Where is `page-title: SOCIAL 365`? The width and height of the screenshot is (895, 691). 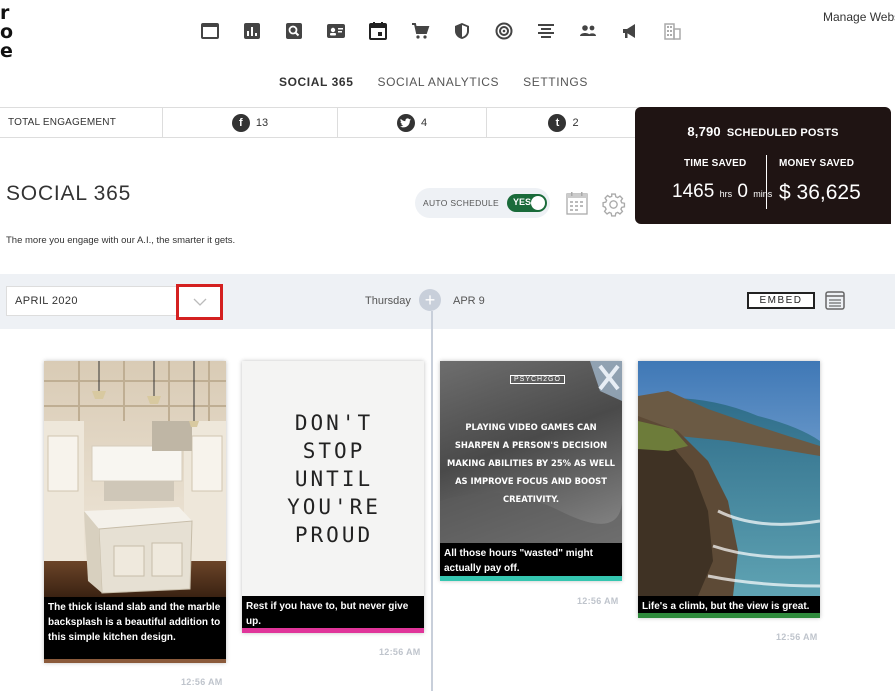
page-title: SOCIAL 365 is located at coordinates (69, 193).